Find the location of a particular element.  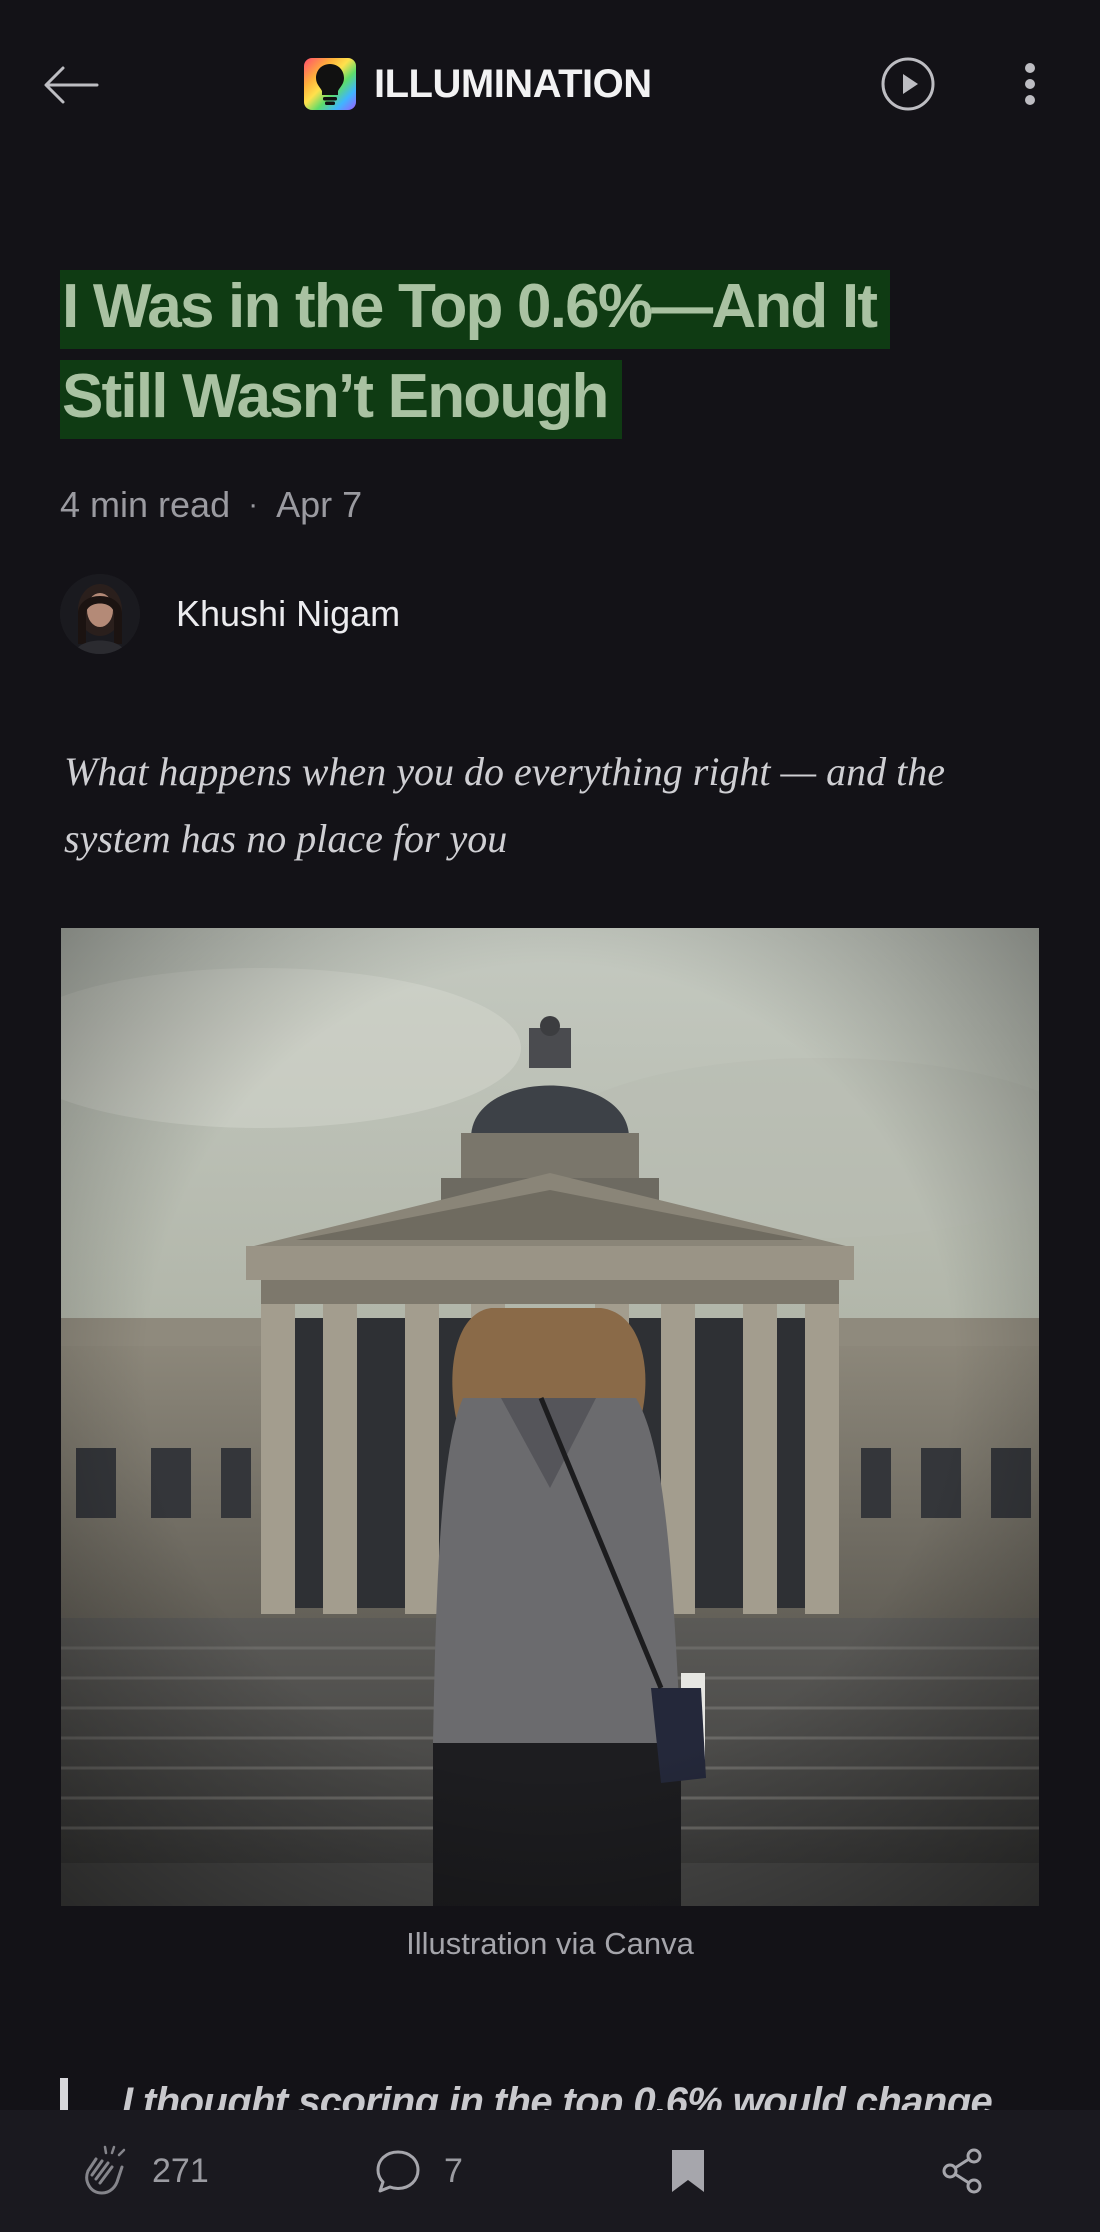

play-circle-icon is located at coordinates (908, 84).